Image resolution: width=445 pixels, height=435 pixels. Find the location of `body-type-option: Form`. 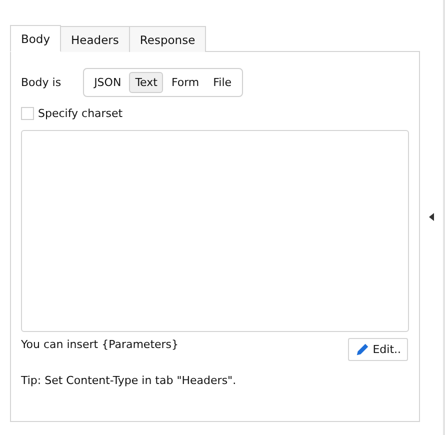

body-type-option: Form is located at coordinates (185, 82).